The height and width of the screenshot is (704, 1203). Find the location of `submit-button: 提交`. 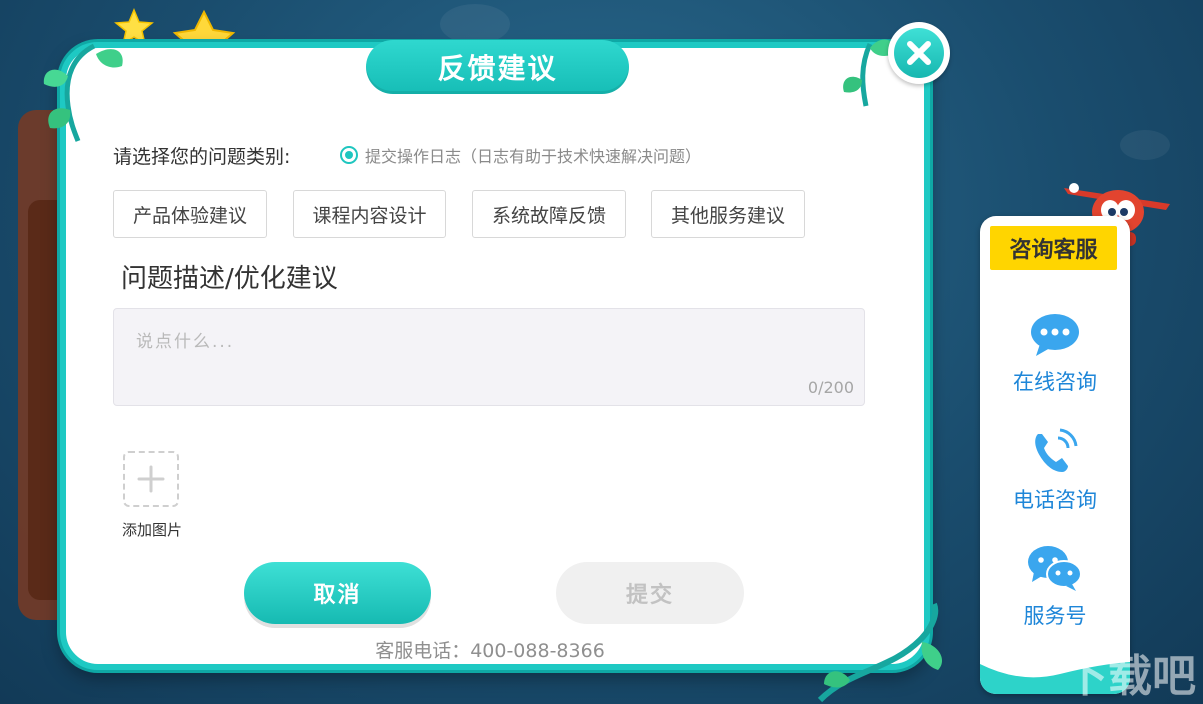

submit-button: 提交 is located at coordinates (650, 593).